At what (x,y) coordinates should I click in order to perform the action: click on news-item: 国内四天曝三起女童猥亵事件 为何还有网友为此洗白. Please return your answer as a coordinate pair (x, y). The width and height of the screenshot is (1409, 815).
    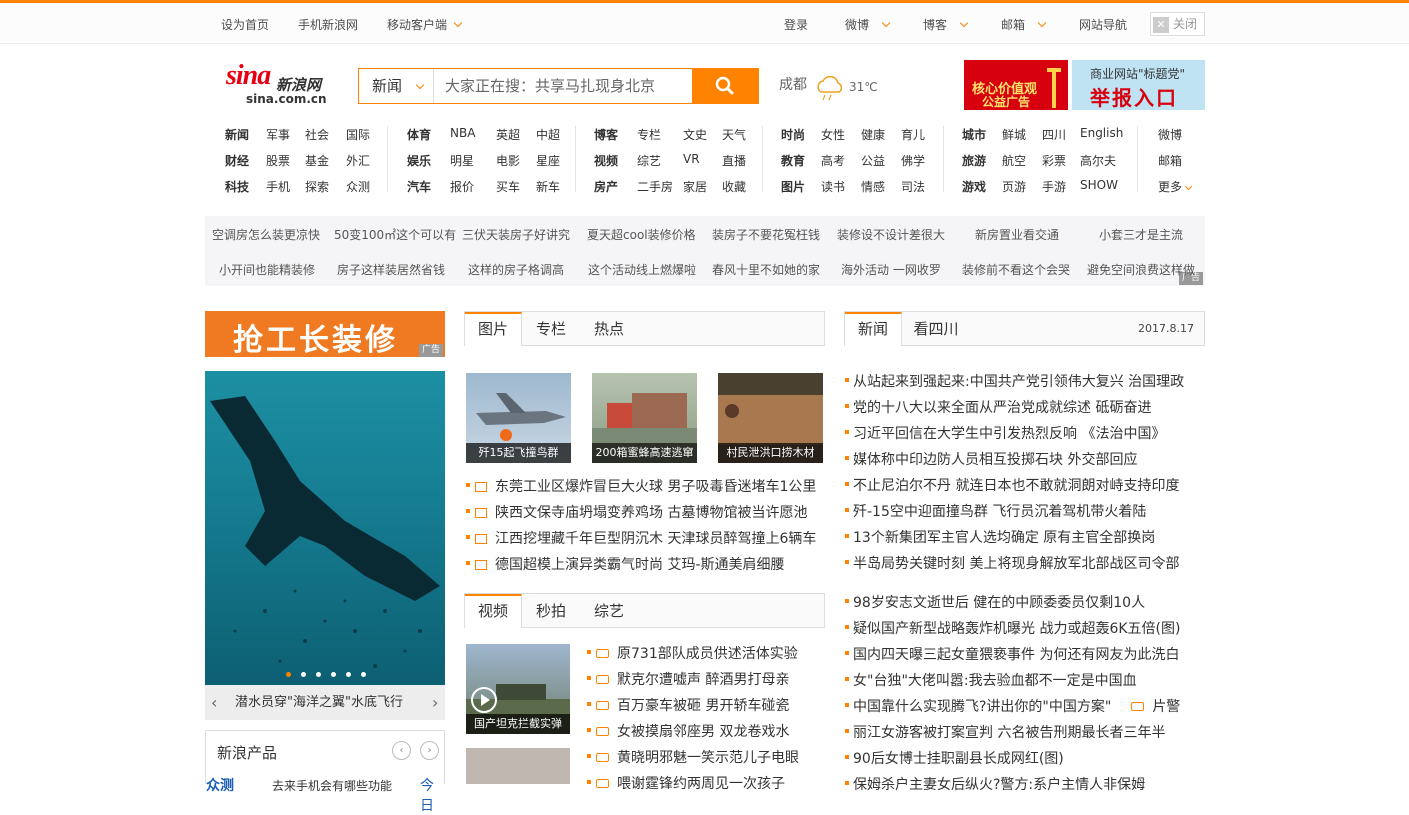
    Looking at the image, I should click on (1016, 654).